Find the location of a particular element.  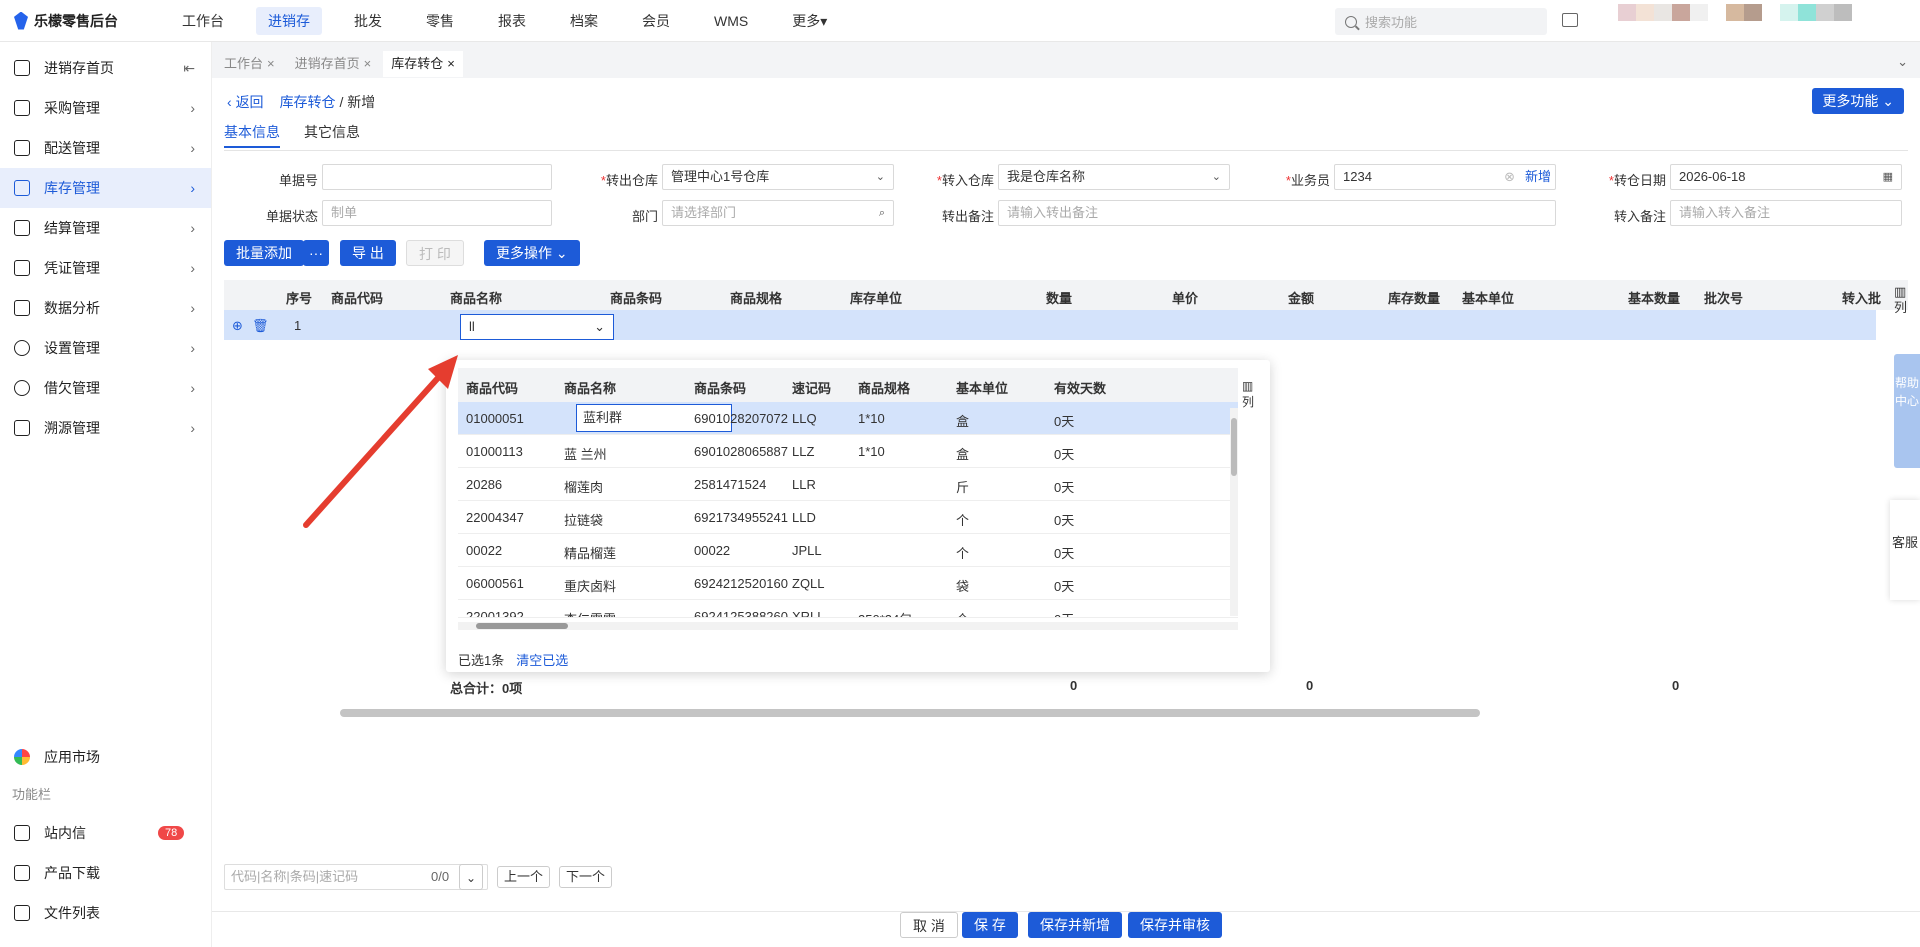

save-audit-button: 保存并审核 is located at coordinates (1175, 925).